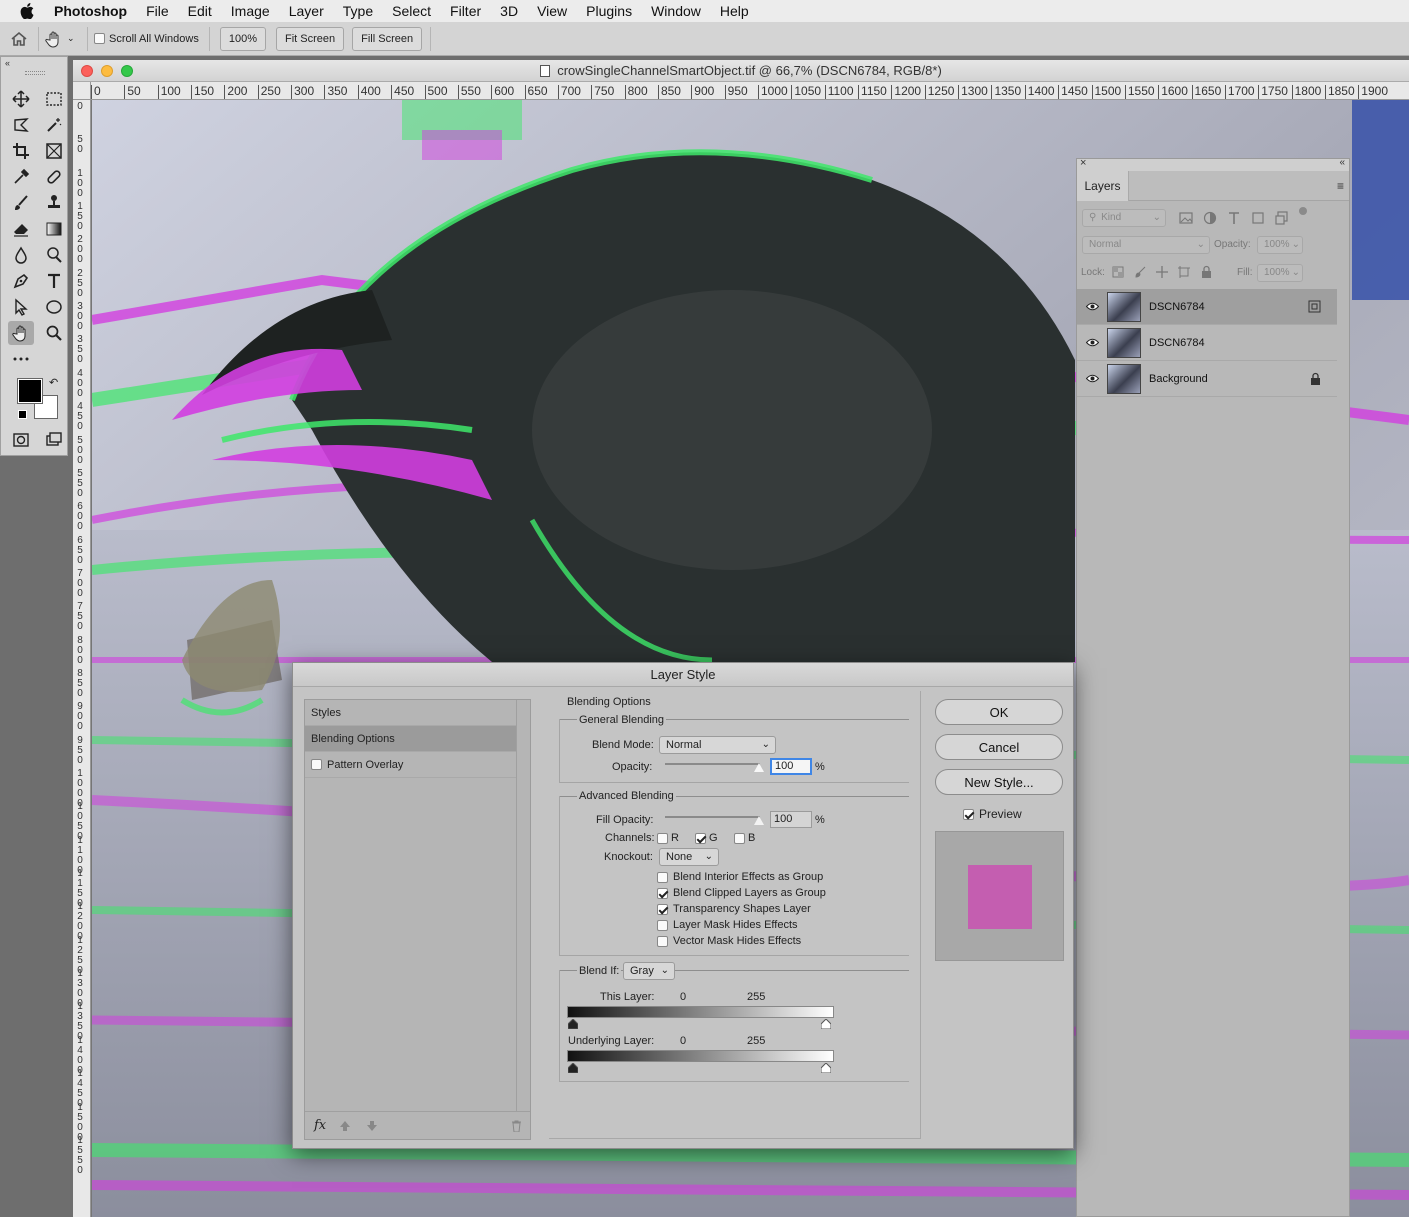  Describe the element at coordinates (372, 1126) in the screenshot. I see `move-down-icon` at that location.